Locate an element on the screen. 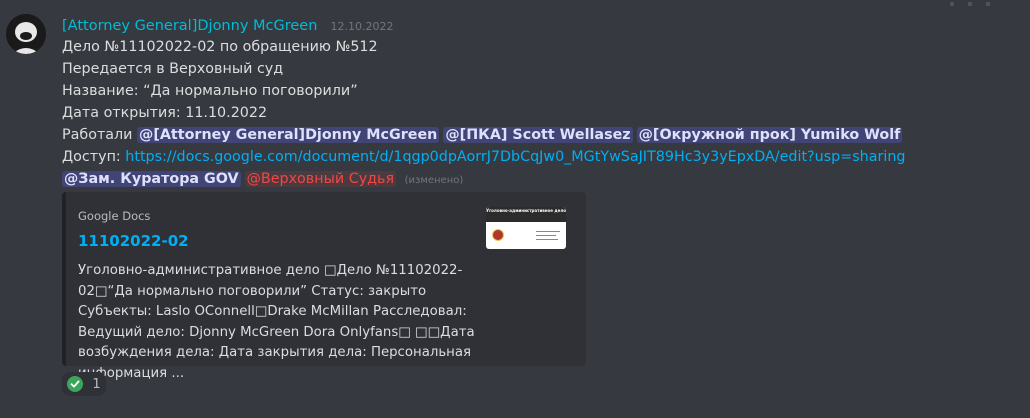 This screenshot has width=1030, height=418. embed-title: 11102022-02 is located at coordinates (133, 241).